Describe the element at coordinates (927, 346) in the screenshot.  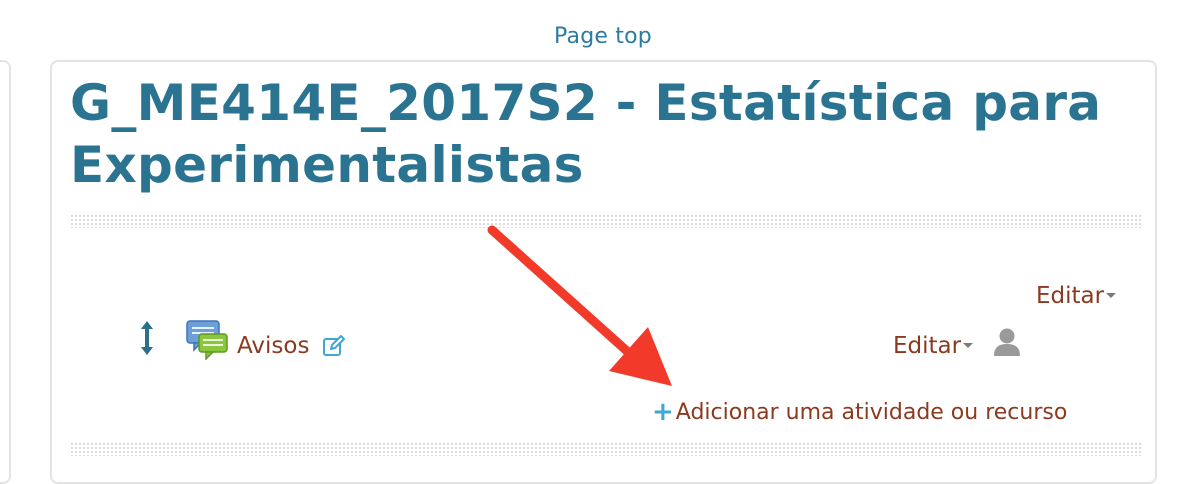
I see `activity-edit-label: Editar` at that location.